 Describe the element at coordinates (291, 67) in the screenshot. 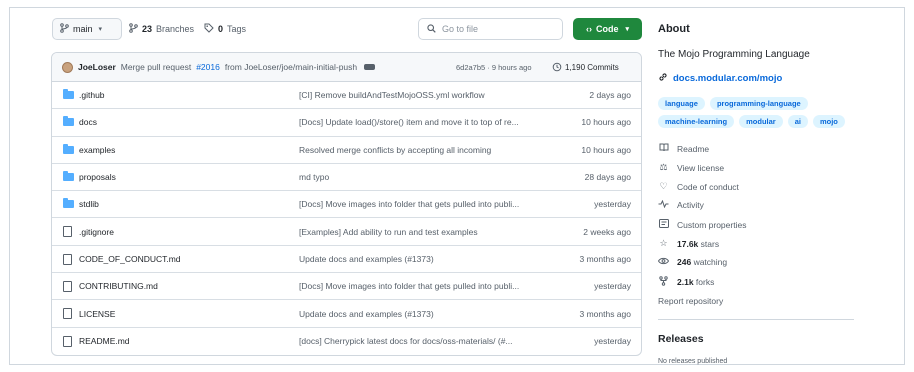

I see `commit-message-post: from JoeLoser/joe/main-initial-push` at that location.